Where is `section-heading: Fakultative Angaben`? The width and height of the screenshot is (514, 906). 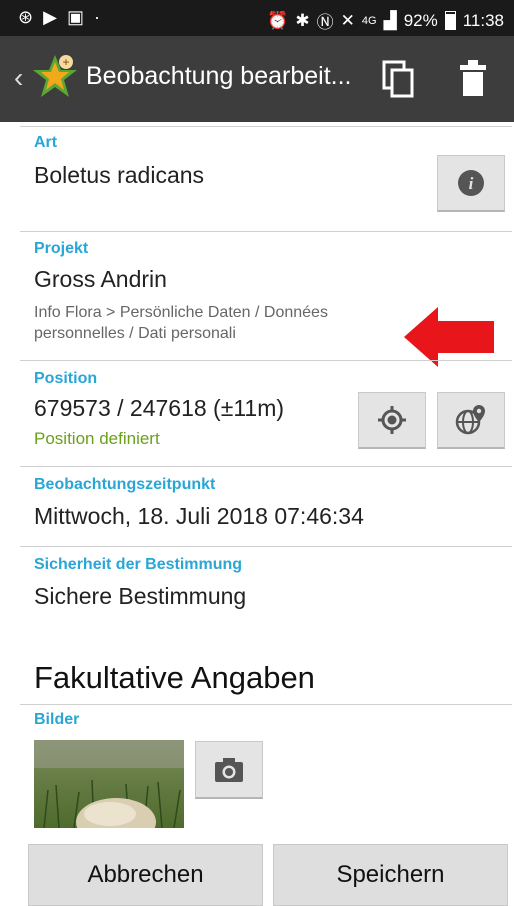 section-heading: Fakultative Angaben is located at coordinates (174, 677).